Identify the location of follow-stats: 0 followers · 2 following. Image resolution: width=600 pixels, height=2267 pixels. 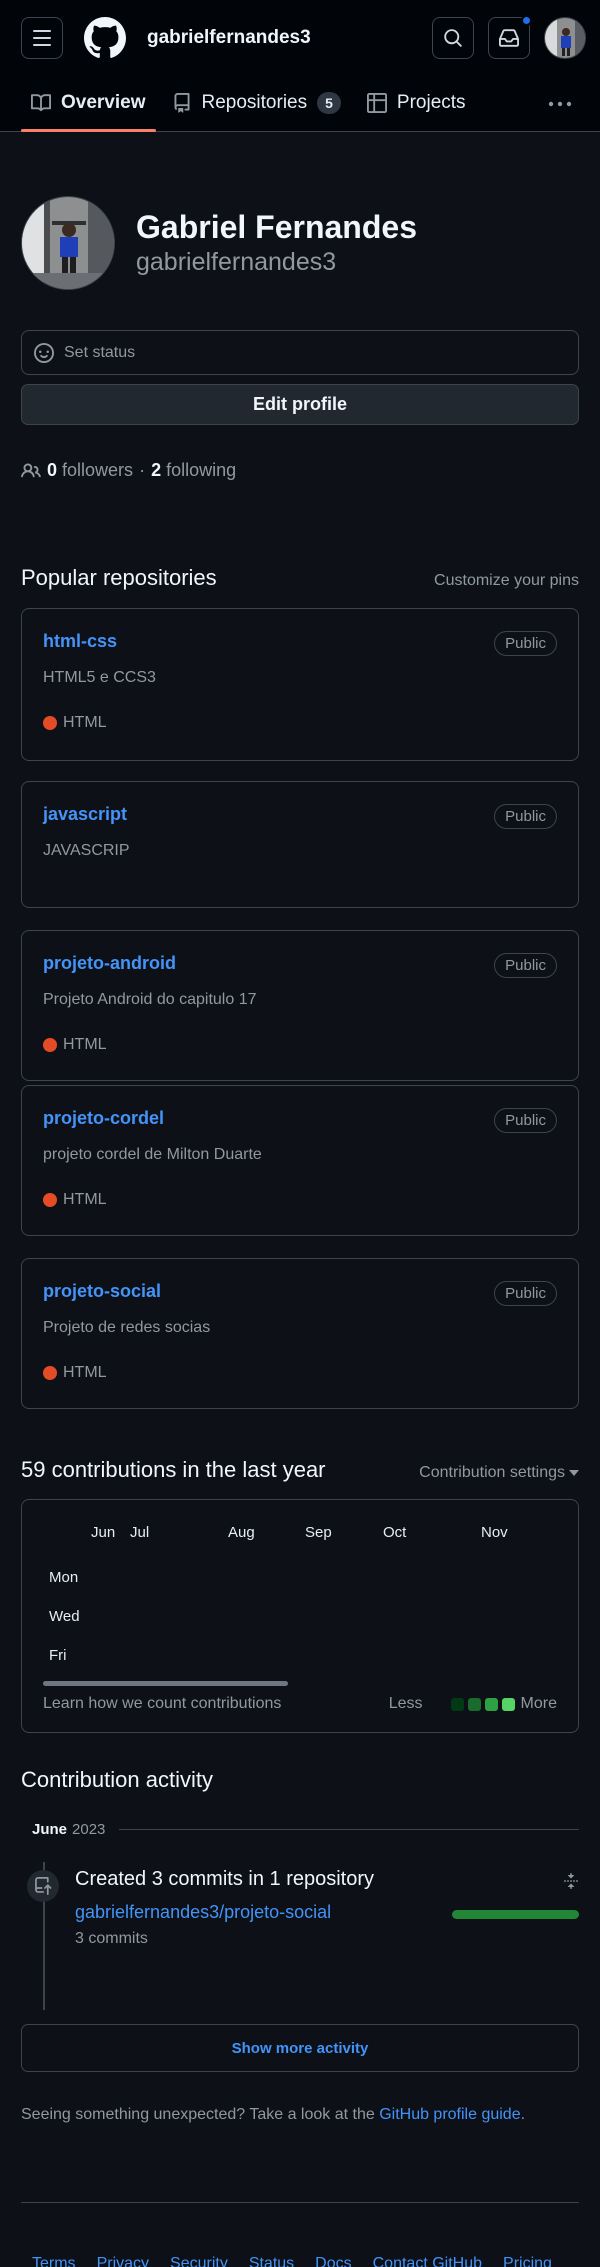
(300, 470).